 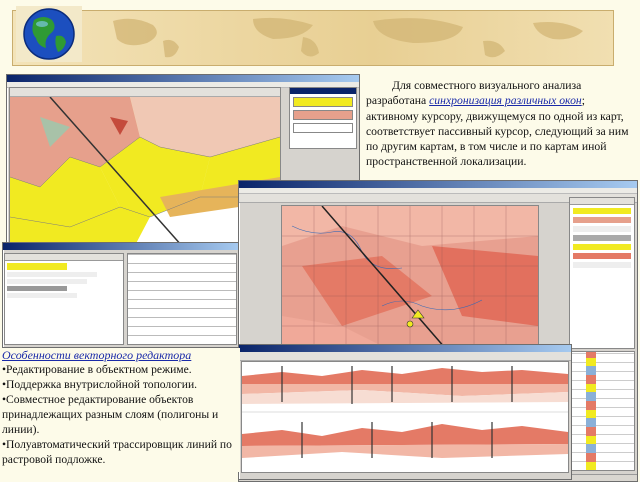 What do you see at coordinates (405, 417) in the screenshot?
I see `profile-panel` at bounding box center [405, 417].